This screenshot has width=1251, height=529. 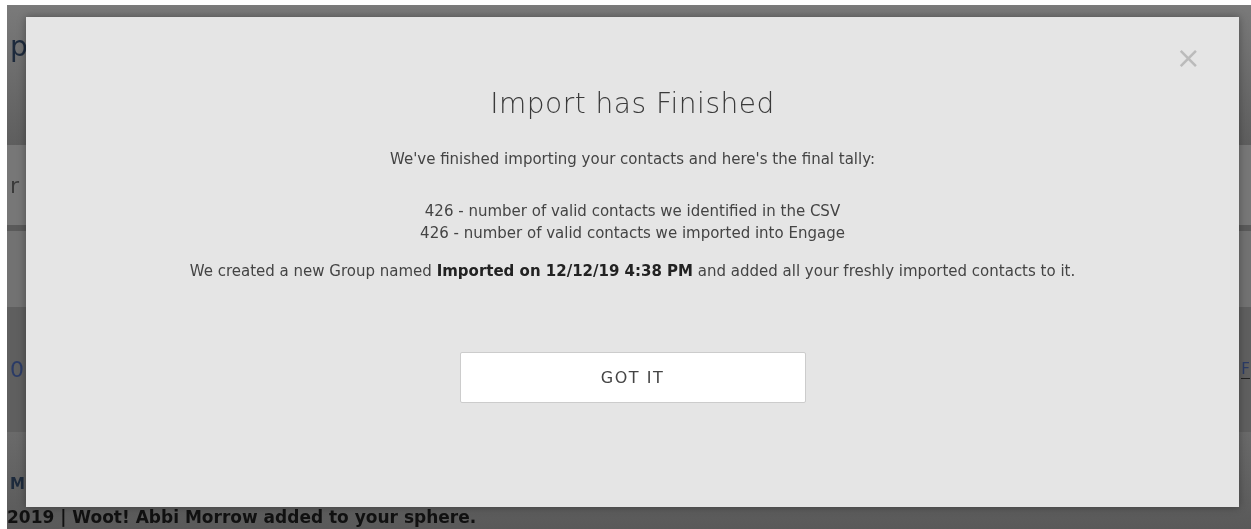 What do you see at coordinates (632, 271) in the screenshot?
I see `group-message: We created a new Group named Imported on 12/12/19 4:38 PM and added all your freshly imported contacts to it.` at bounding box center [632, 271].